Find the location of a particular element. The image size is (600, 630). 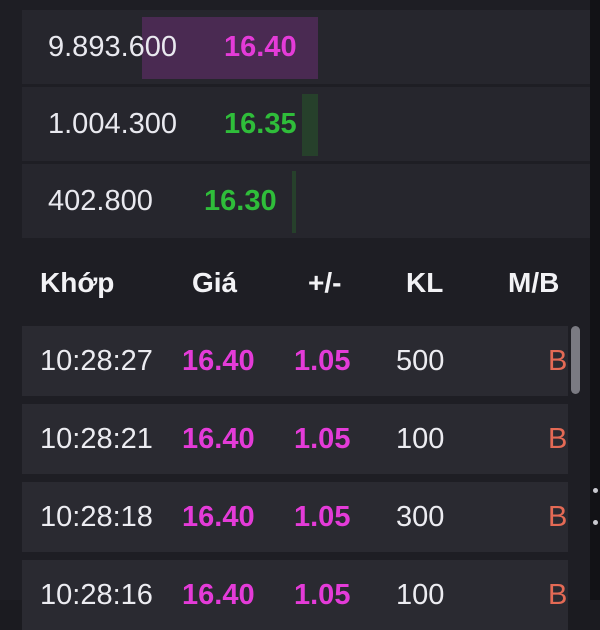

trade-row: 10:28:18 16.40 1.05 300 B is located at coordinates (295, 517).